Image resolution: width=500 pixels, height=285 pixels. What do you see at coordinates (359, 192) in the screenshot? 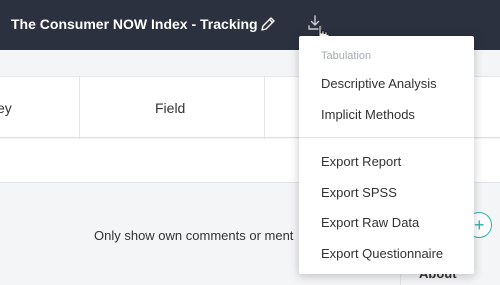
I see `menu-item-export-spss: Export SPSS` at bounding box center [359, 192].